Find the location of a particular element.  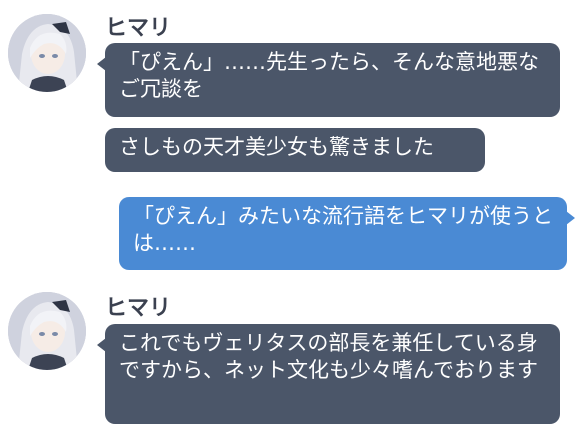

npc-message-text: これでもヴェリタスの部長を兼任している身ですから、ネット文化も少々嗜んでおります is located at coordinates (328, 356).